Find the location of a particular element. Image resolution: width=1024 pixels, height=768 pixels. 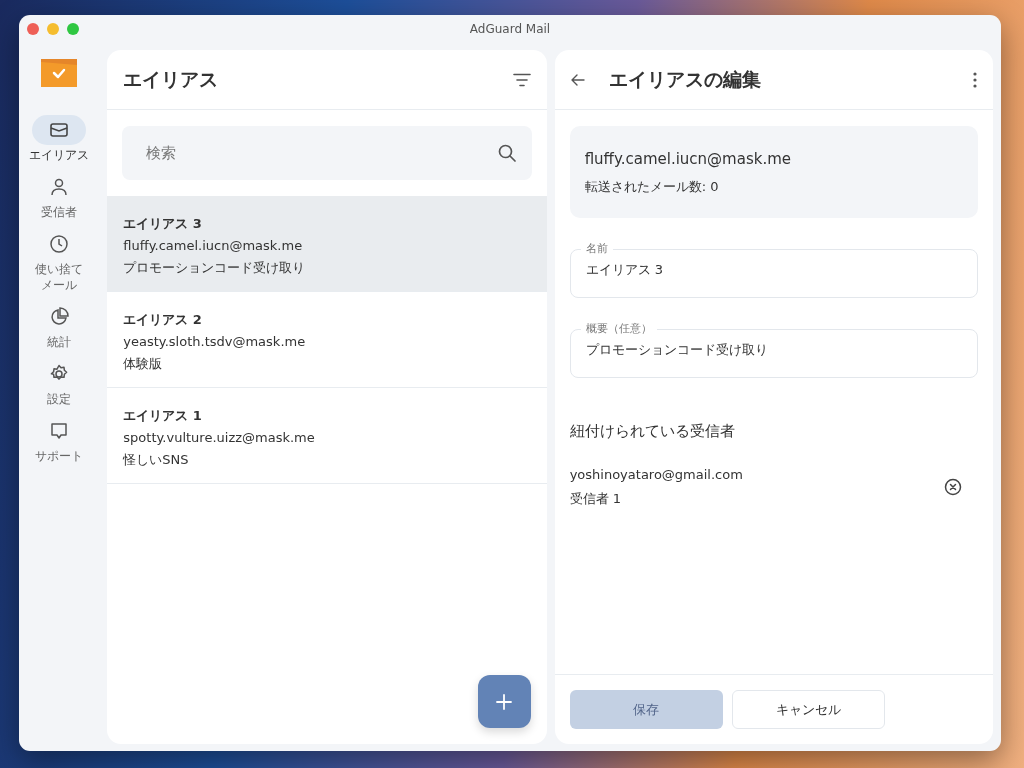

sidebar-item: 設定 is located at coordinates (59, 383).